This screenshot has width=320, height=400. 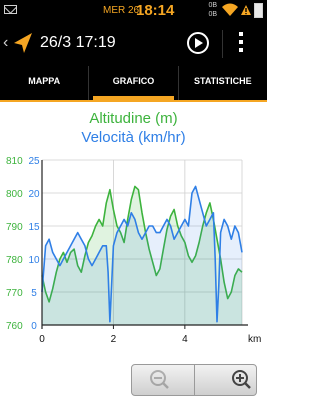 What do you see at coordinates (185, 339) in the screenshot?
I see `x-tick-label: 4` at bounding box center [185, 339].